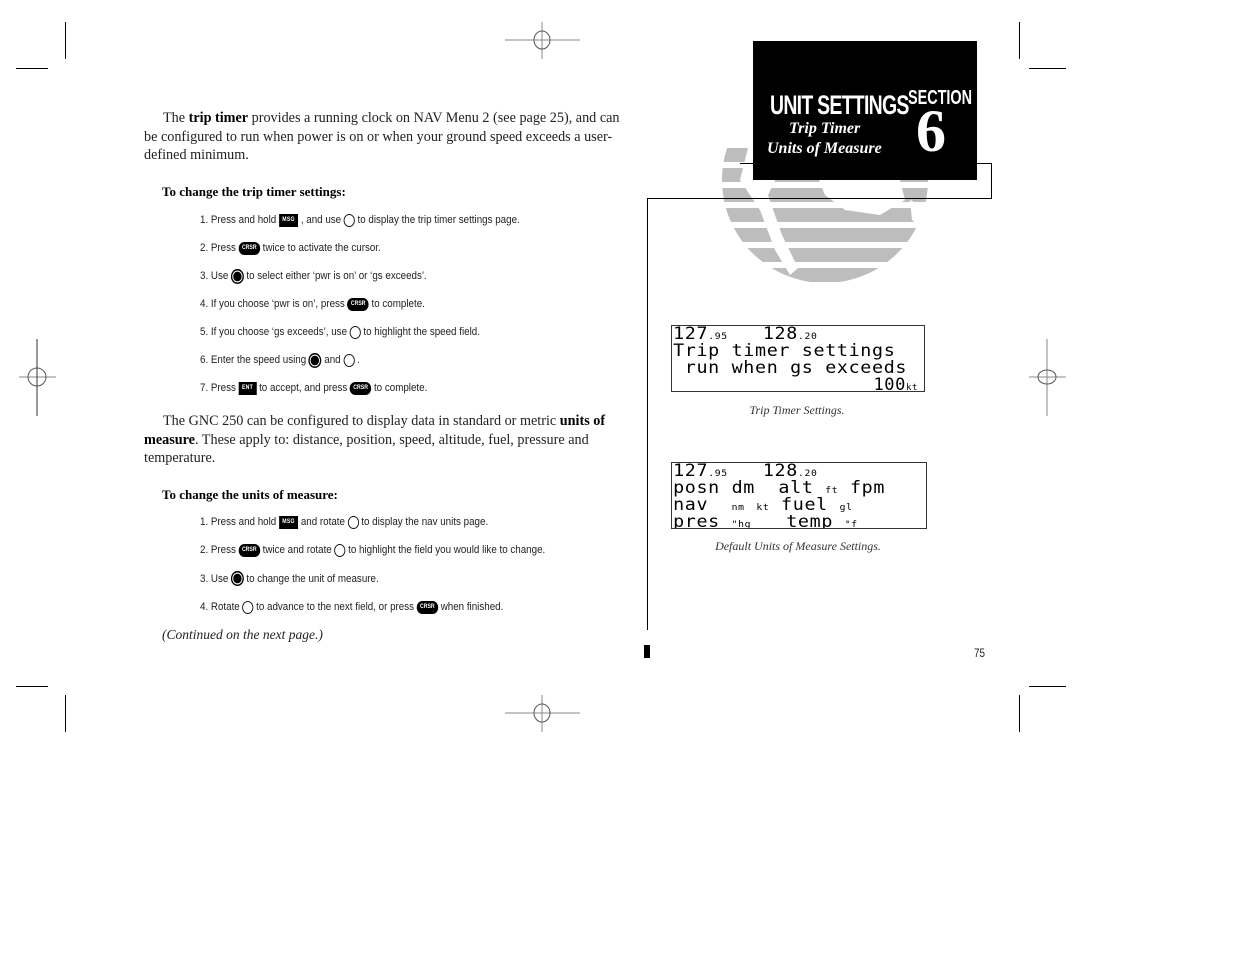 The height and width of the screenshot is (954, 1235). Describe the element at coordinates (647, 651) in the screenshot. I see `page-marker` at that location.